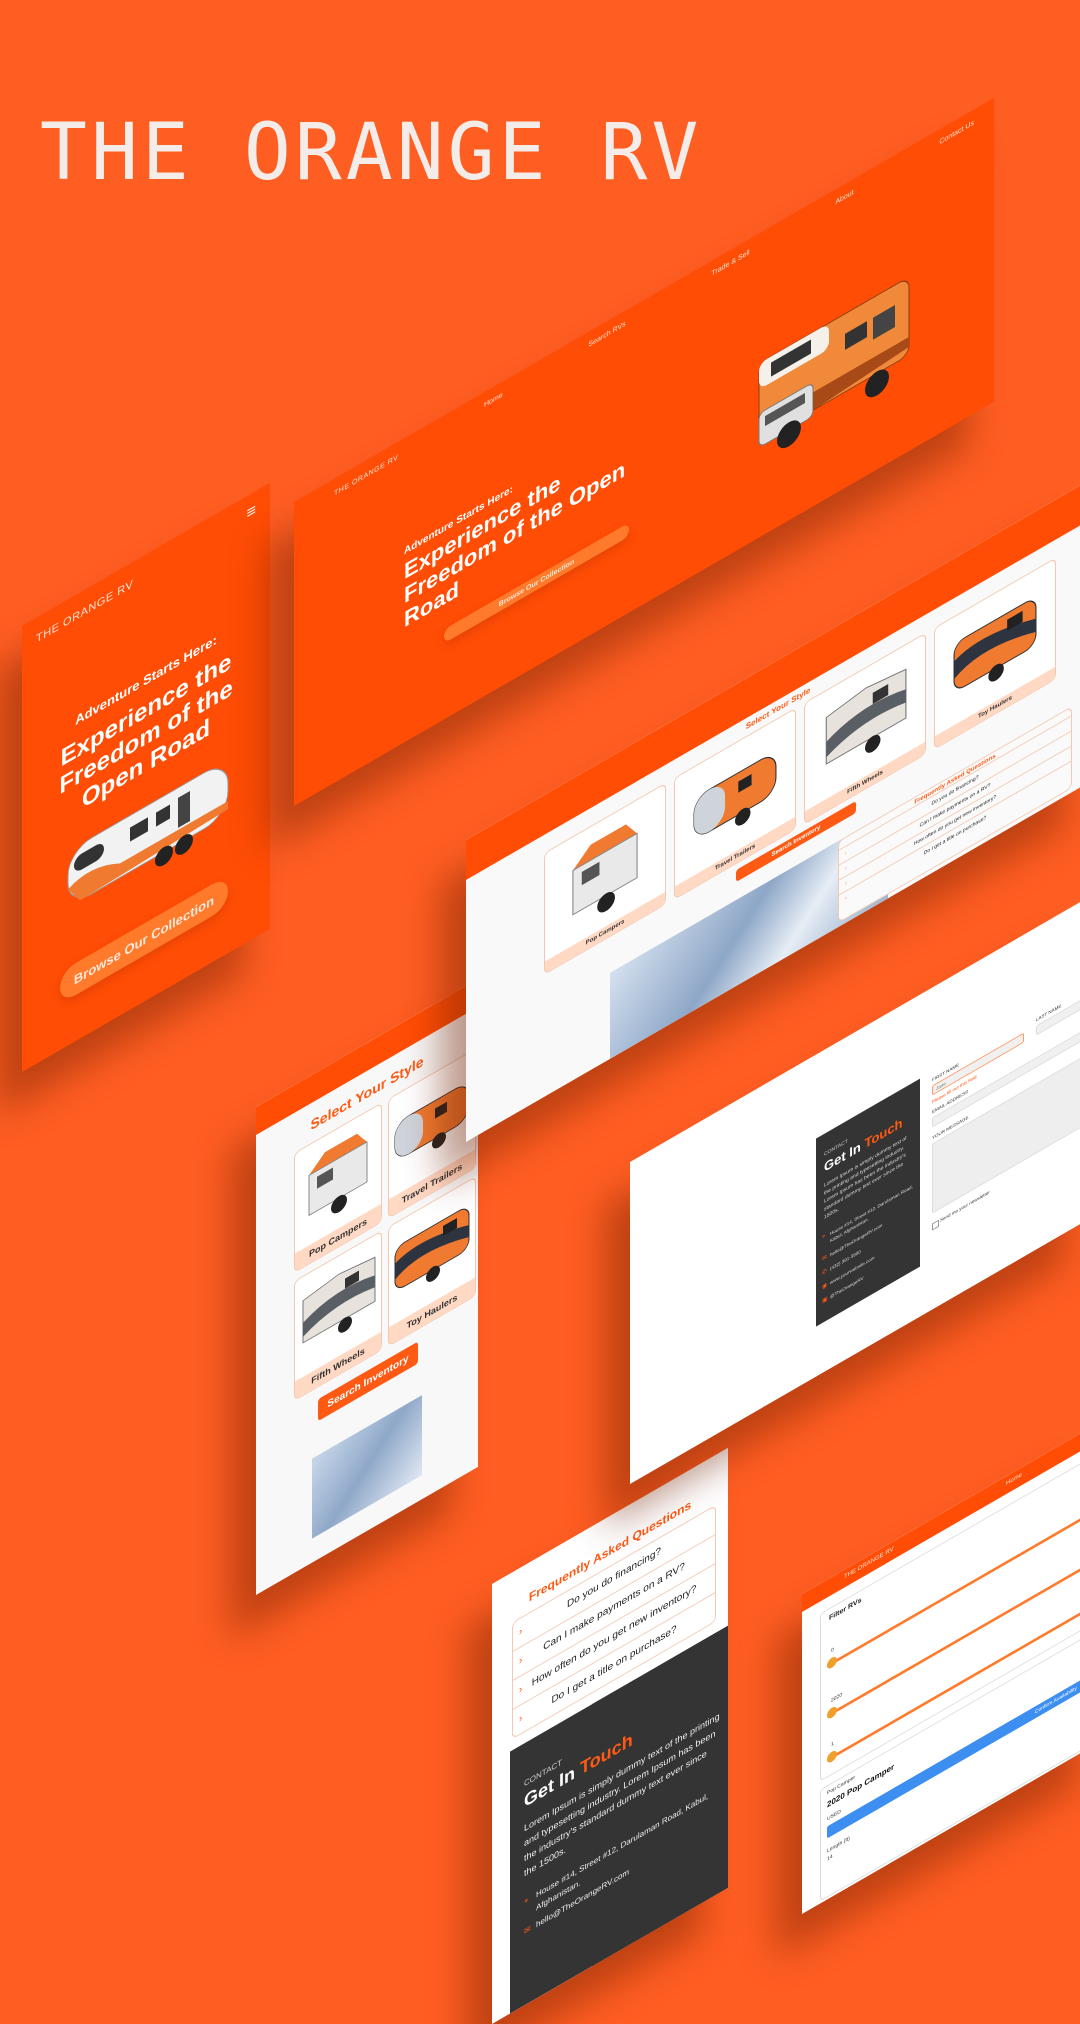 Image resolution: width=1080 pixels, height=2024 pixels. What do you see at coordinates (730, 263) in the screenshot?
I see `nav-trade-sell: Trade & Sell` at bounding box center [730, 263].